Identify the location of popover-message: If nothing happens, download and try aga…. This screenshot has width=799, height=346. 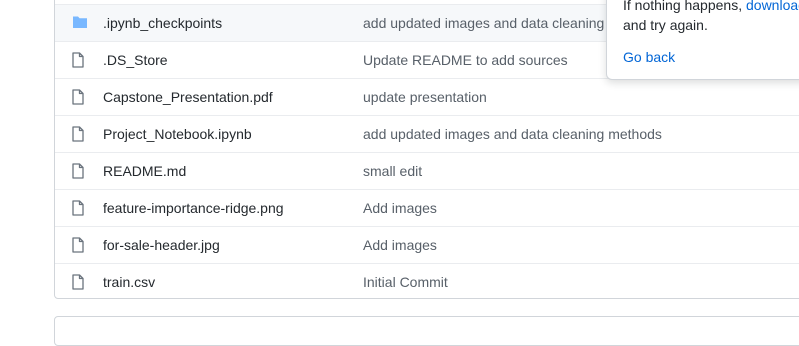
(711, 17).